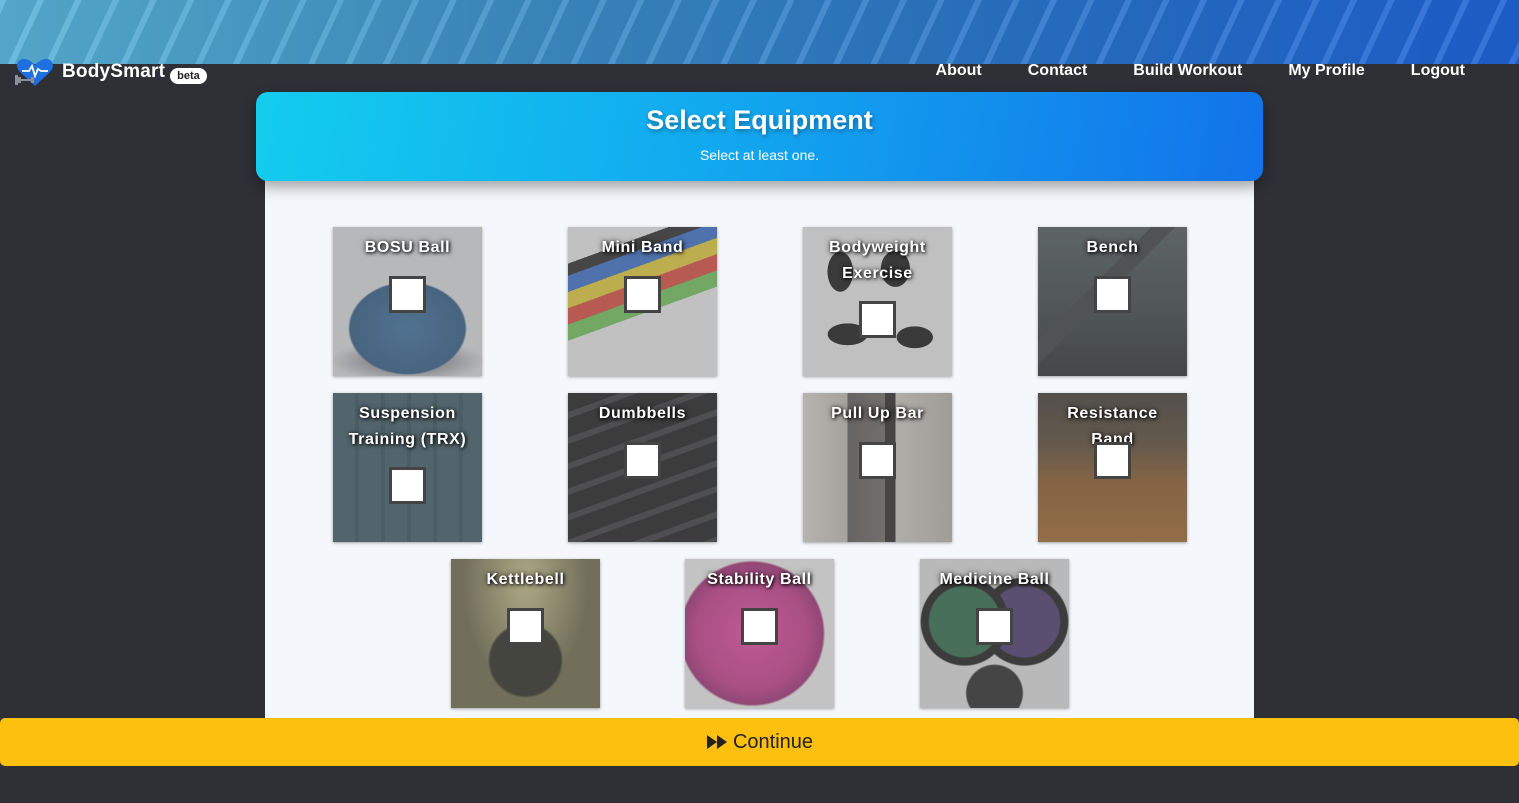 This screenshot has width=1519, height=803. I want to click on page-title: Select Equipment, so click(759, 120).